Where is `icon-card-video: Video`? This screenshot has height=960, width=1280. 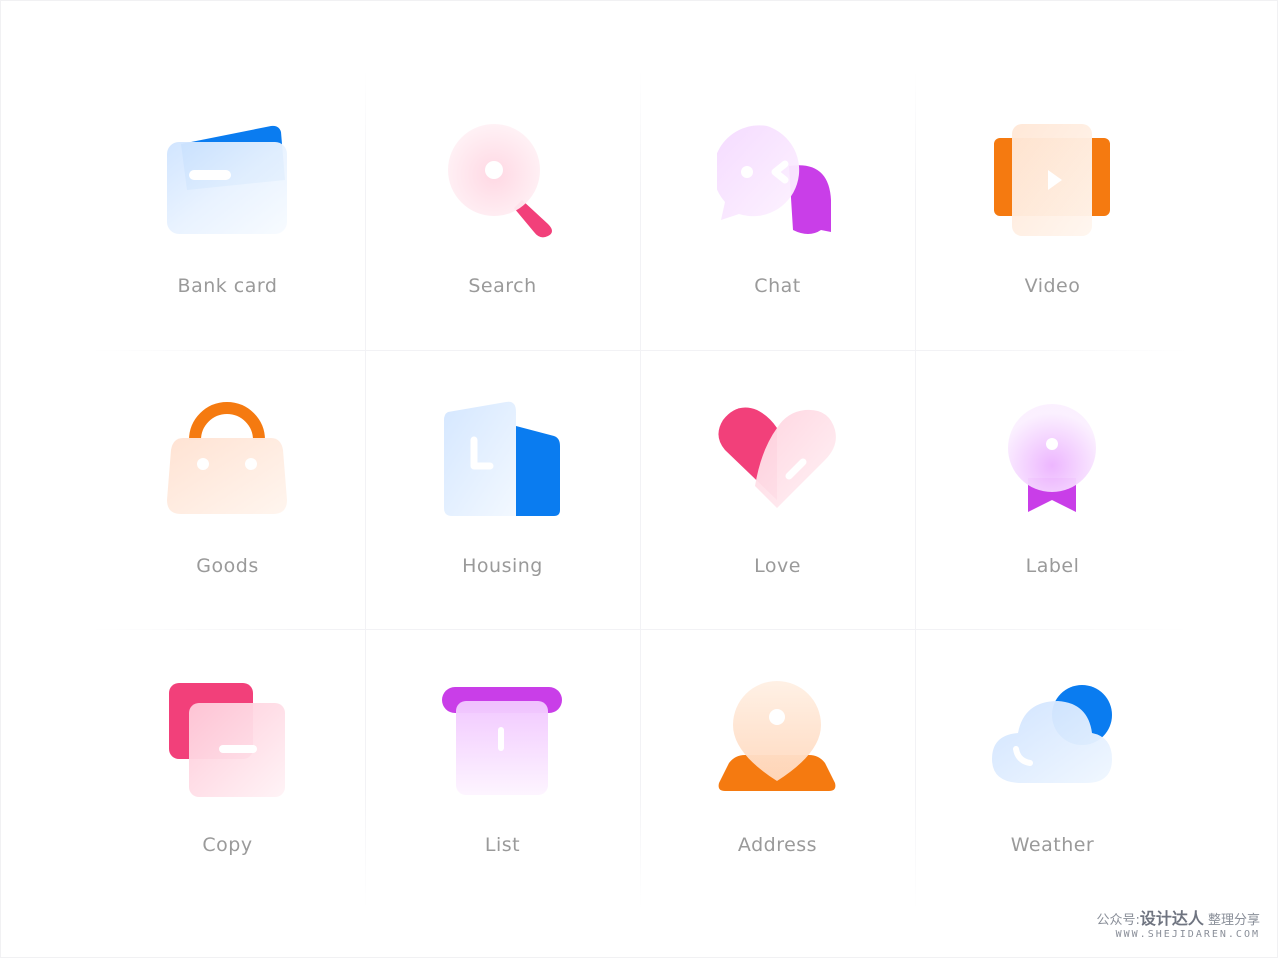 icon-card-video: Video is located at coordinates (1052, 210).